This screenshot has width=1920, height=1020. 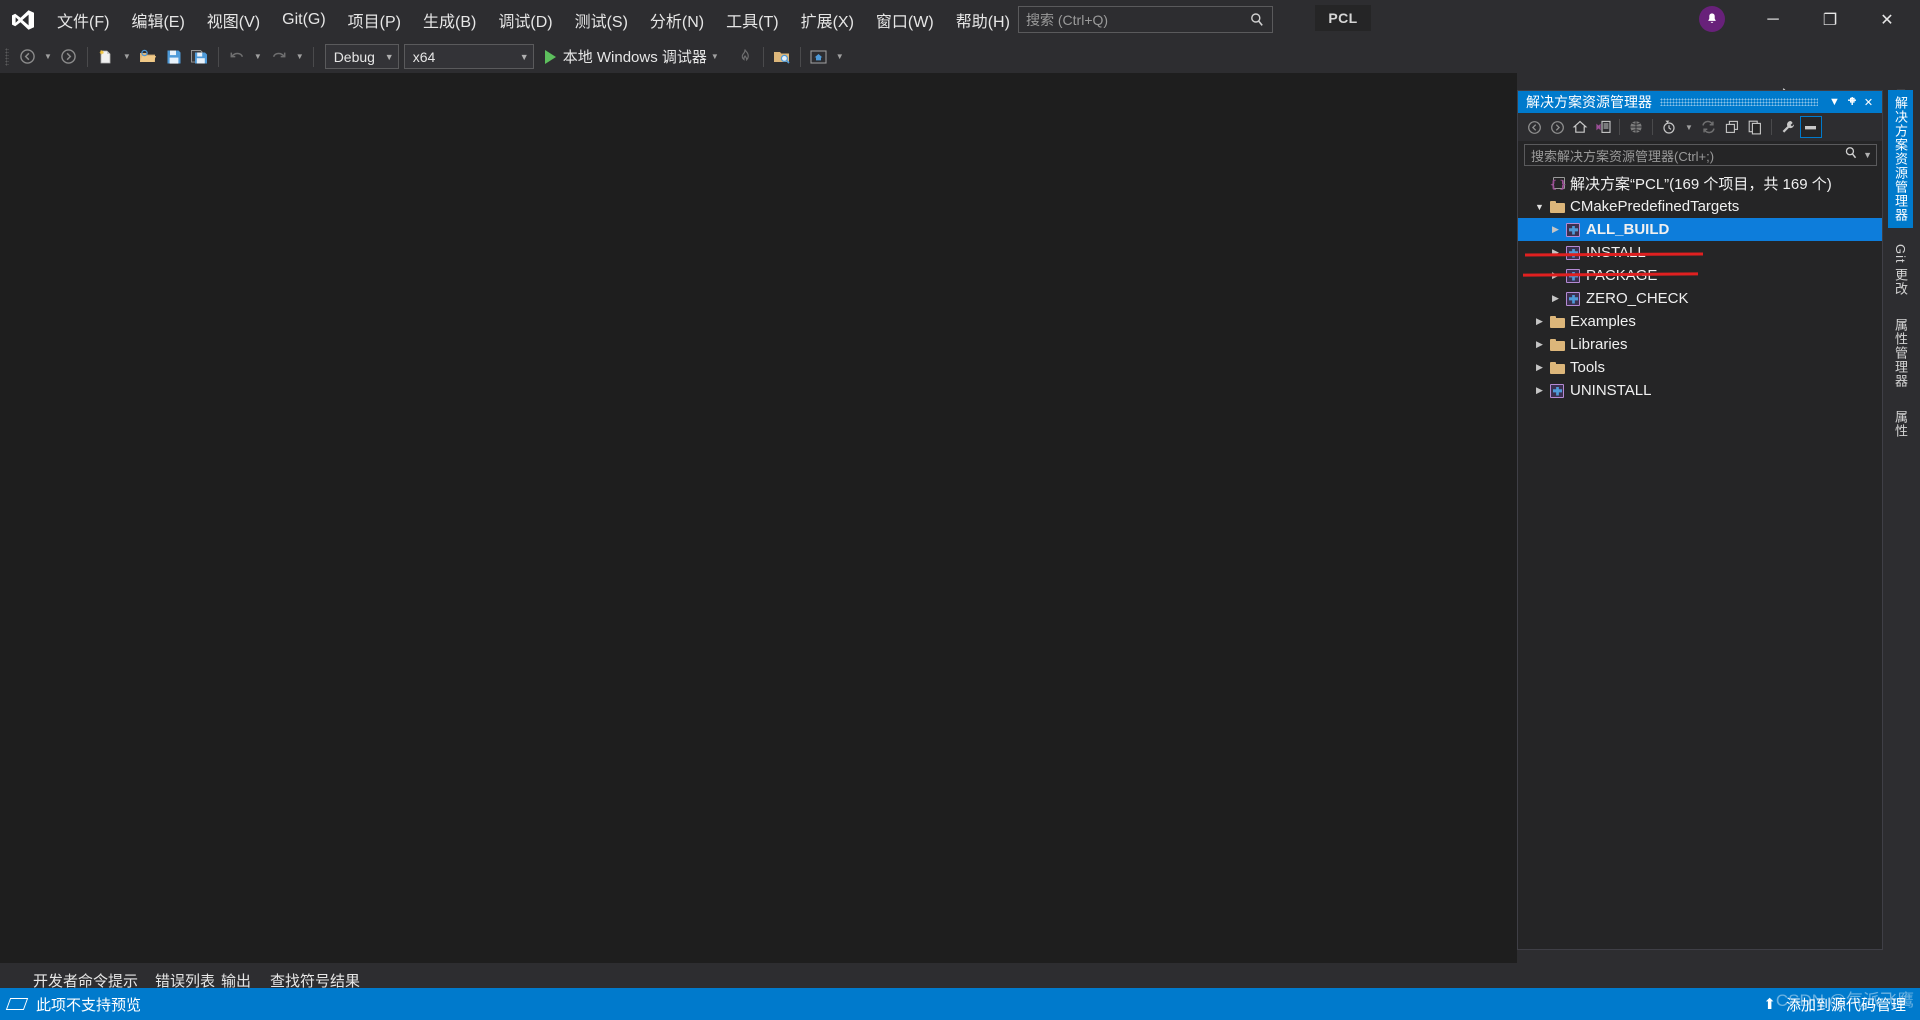 I want to click on menu-item-tools: 工具(T), so click(x=752, y=20).